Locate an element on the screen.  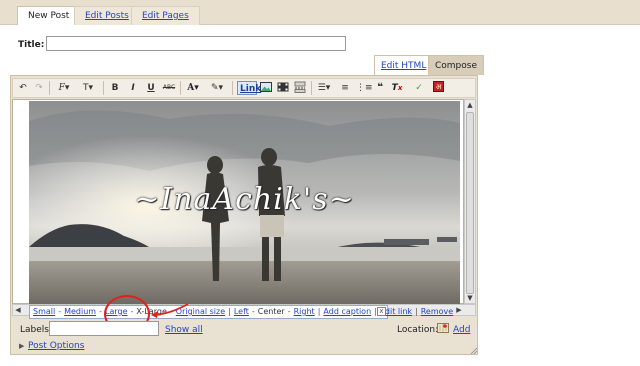
input-method-icon: अ is located at coordinates (438, 88).